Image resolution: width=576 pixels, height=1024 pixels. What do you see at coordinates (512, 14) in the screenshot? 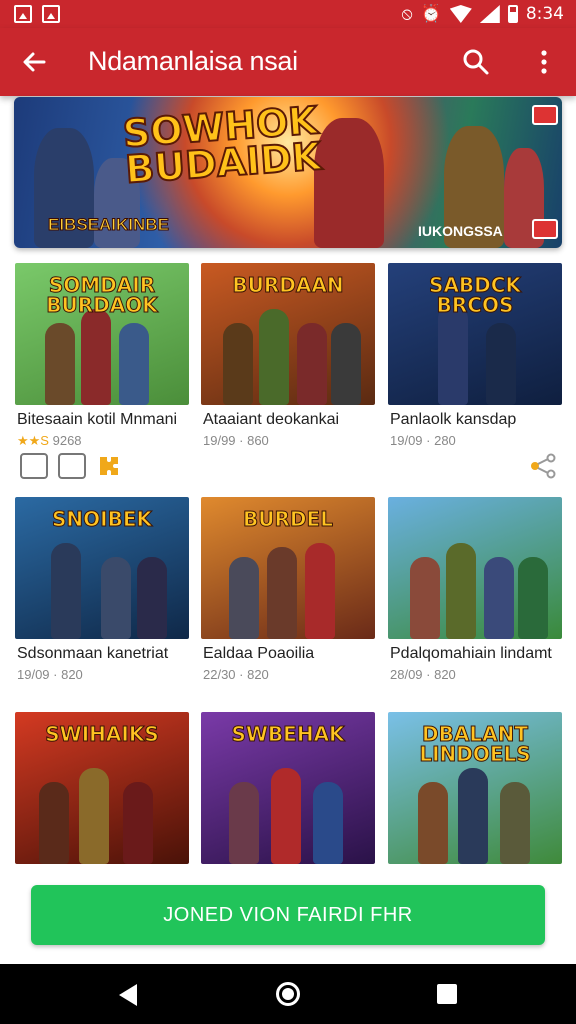
I see `battery-icon` at bounding box center [512, 14].